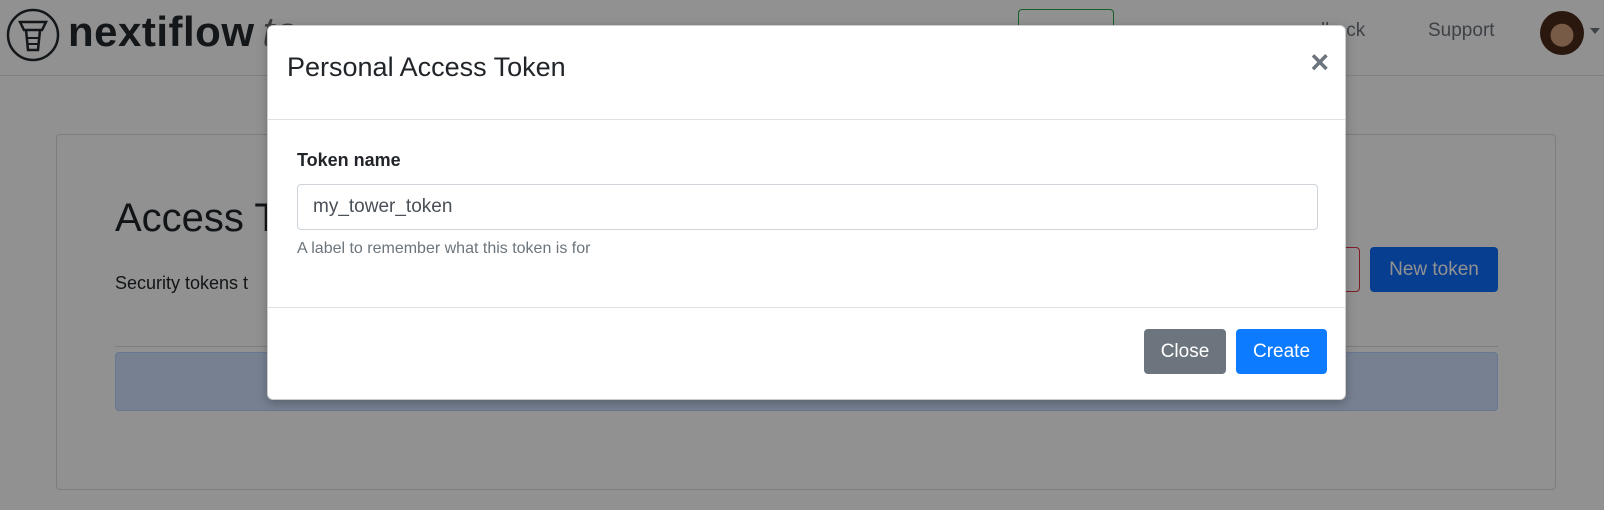 This screenshot has width=1604, height=510. What do you see at coordinates (807, 207) in the screenshot?
I see `token-name-input` at bounding box center [807, 207].